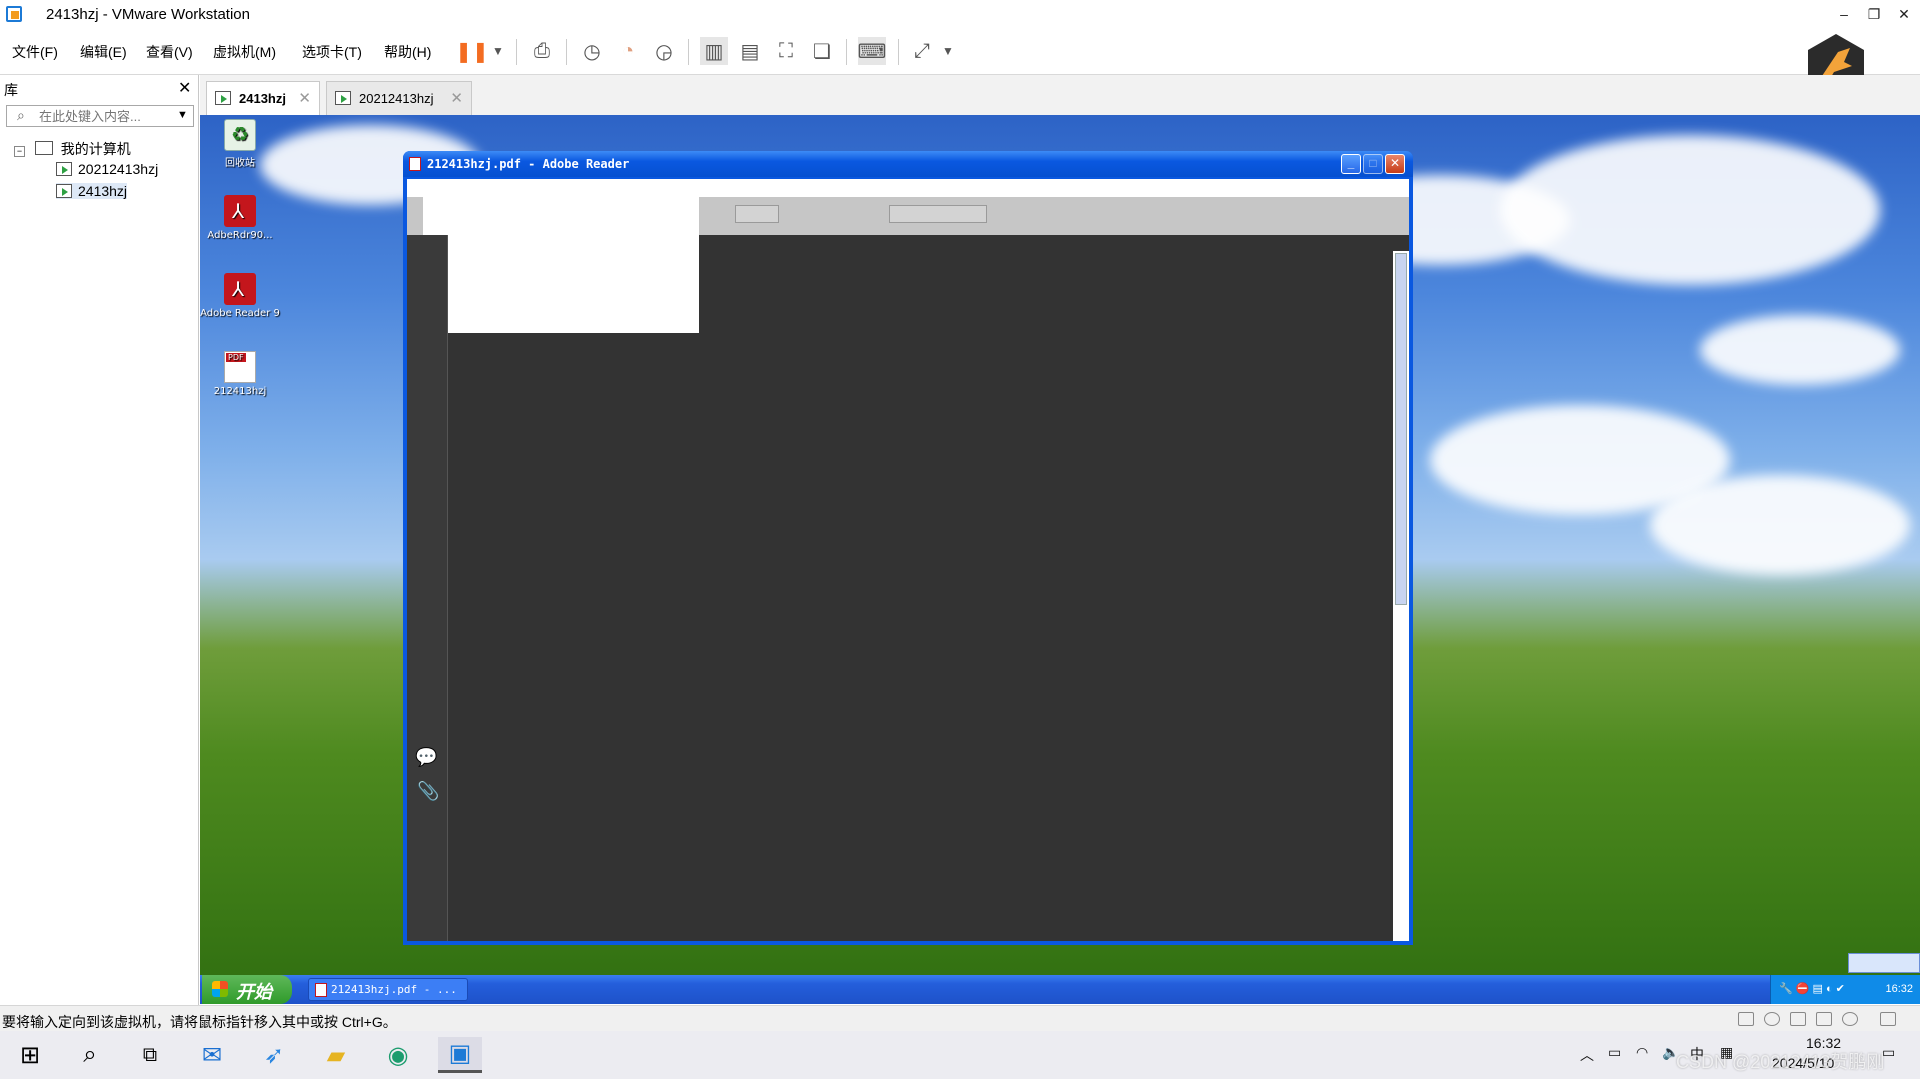 The width and height of the screenshot is (1920, 1079). What do you see at coordinates (148, 14) in the screenshot?
I see `window-title: 2413hzj - VMware Workstation` at bounding box center [148, 14].